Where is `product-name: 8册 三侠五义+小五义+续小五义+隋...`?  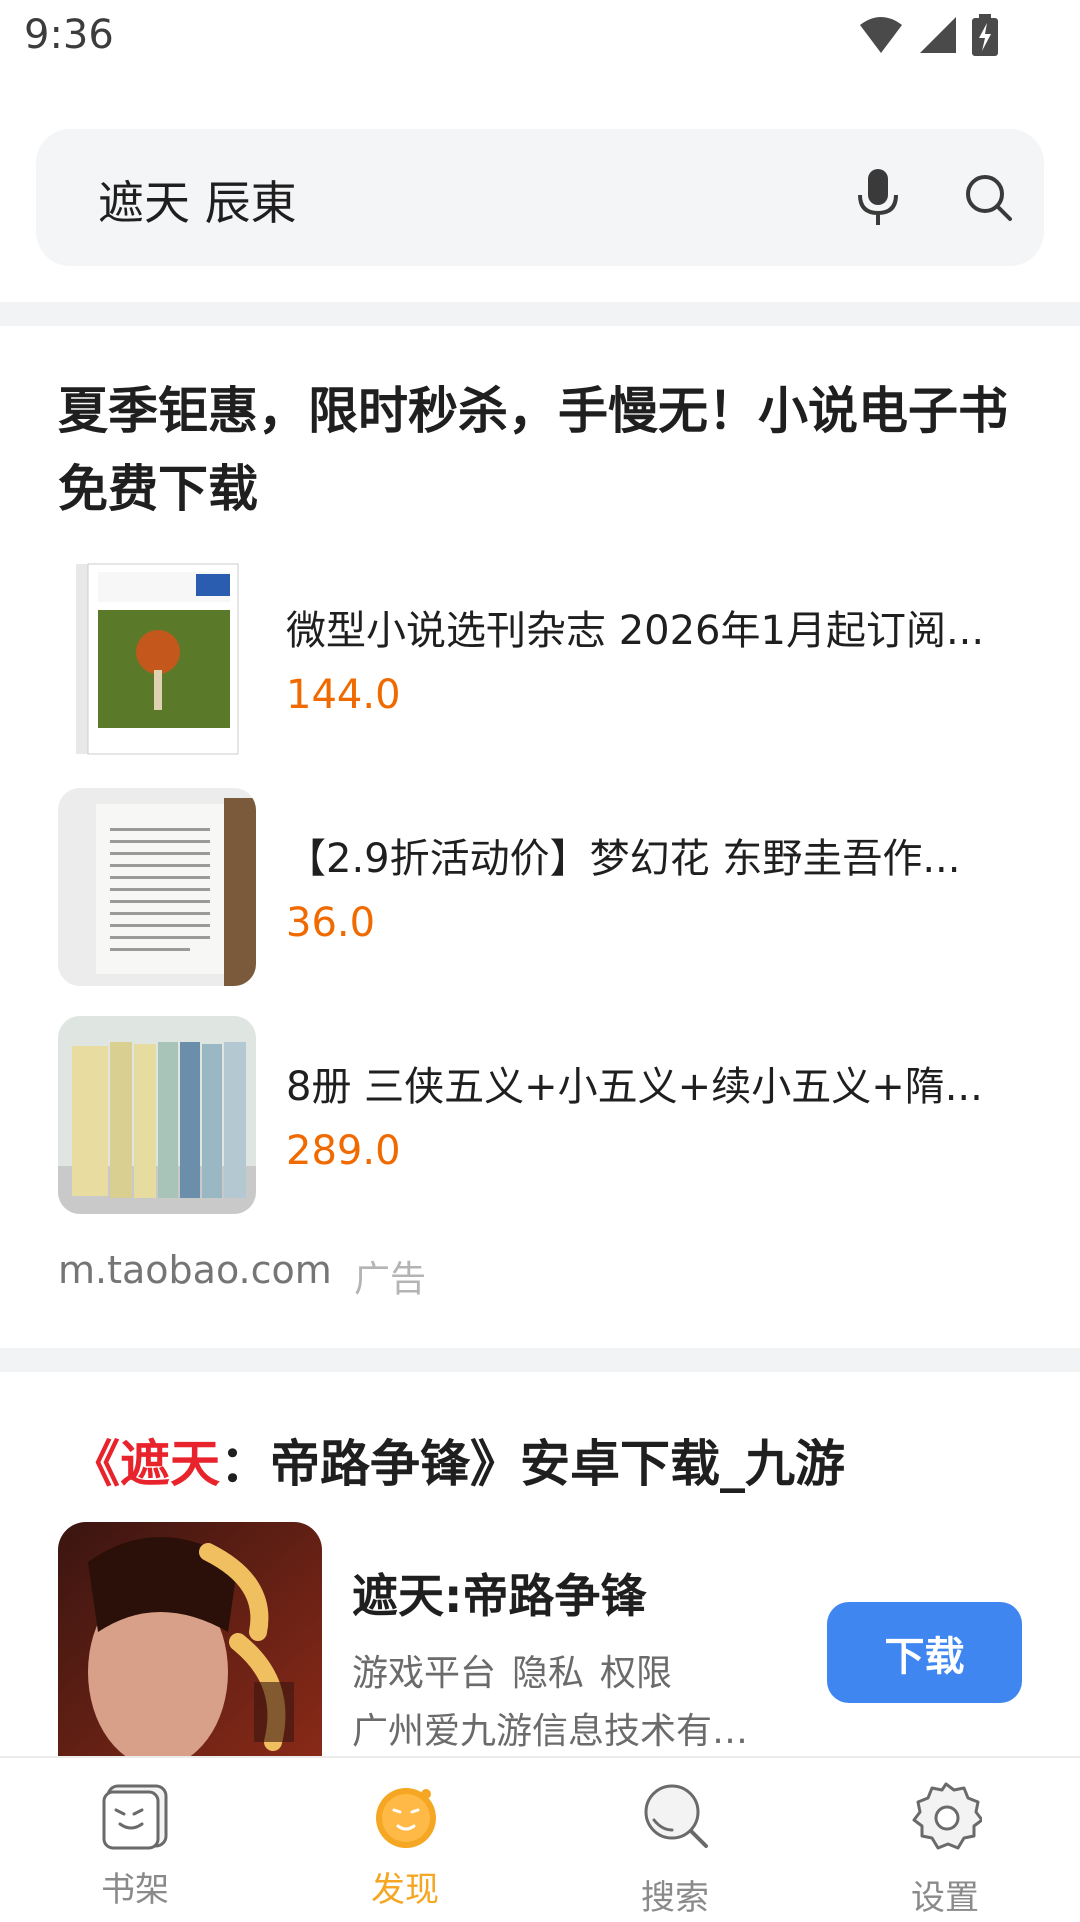 product-name: 8册 三侠五义+小五义+续小五义+隋... is located at coordinates (634, 1087).